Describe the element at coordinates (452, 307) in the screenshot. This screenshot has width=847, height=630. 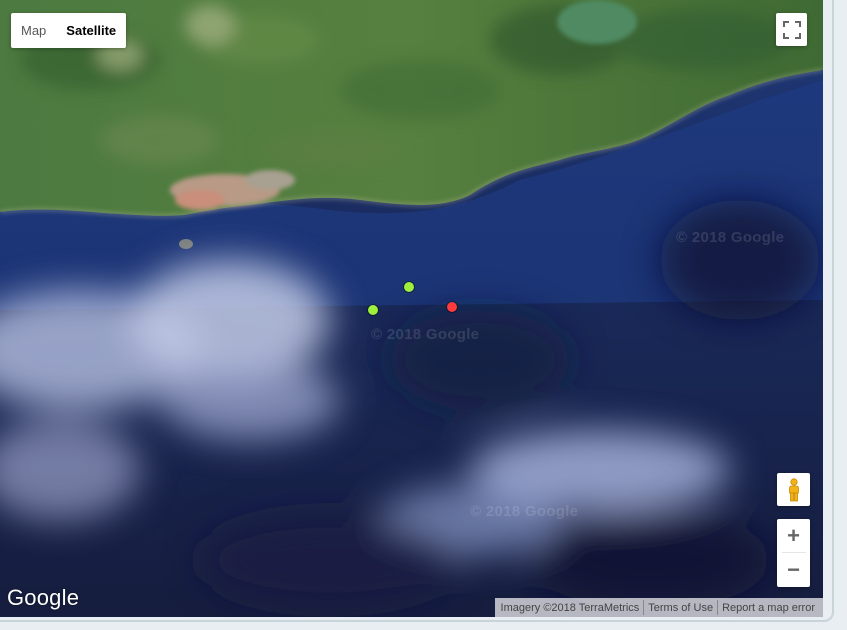
I see `map-marker-red` at that location.